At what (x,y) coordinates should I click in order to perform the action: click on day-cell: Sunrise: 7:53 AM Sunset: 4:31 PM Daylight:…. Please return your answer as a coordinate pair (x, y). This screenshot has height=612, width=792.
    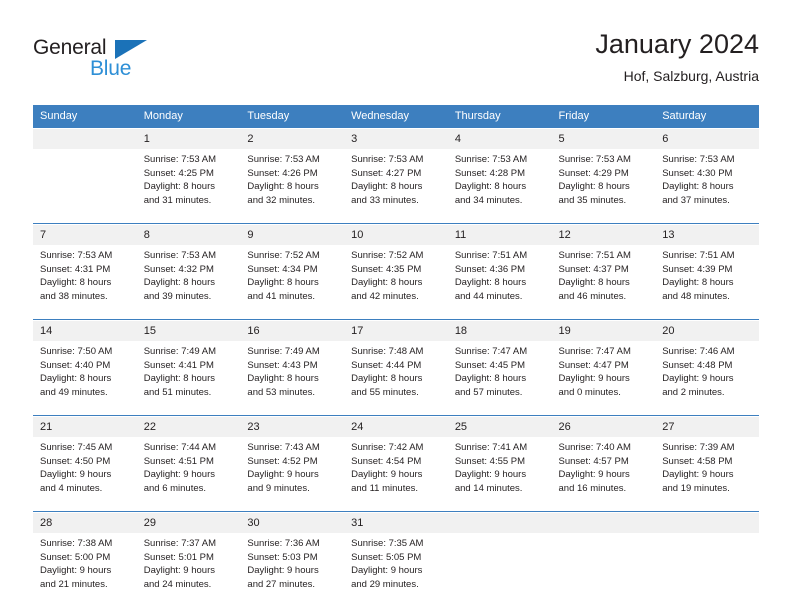
    Looking at the image, I should click on (85, 282).